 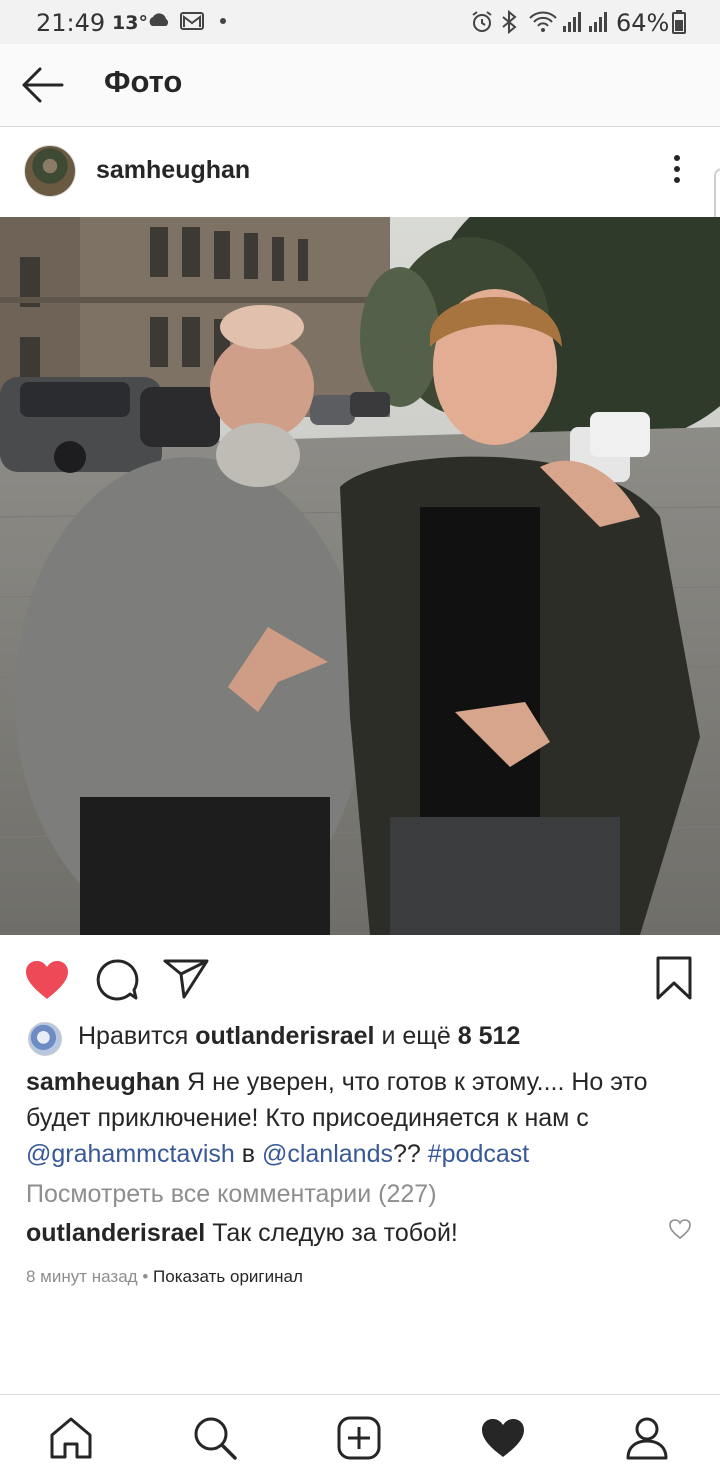 What do you see at coordinates (133, 1036) in the screenshot?
I see `likes-prefix: Нравится` at bounding box center [133, 1036].